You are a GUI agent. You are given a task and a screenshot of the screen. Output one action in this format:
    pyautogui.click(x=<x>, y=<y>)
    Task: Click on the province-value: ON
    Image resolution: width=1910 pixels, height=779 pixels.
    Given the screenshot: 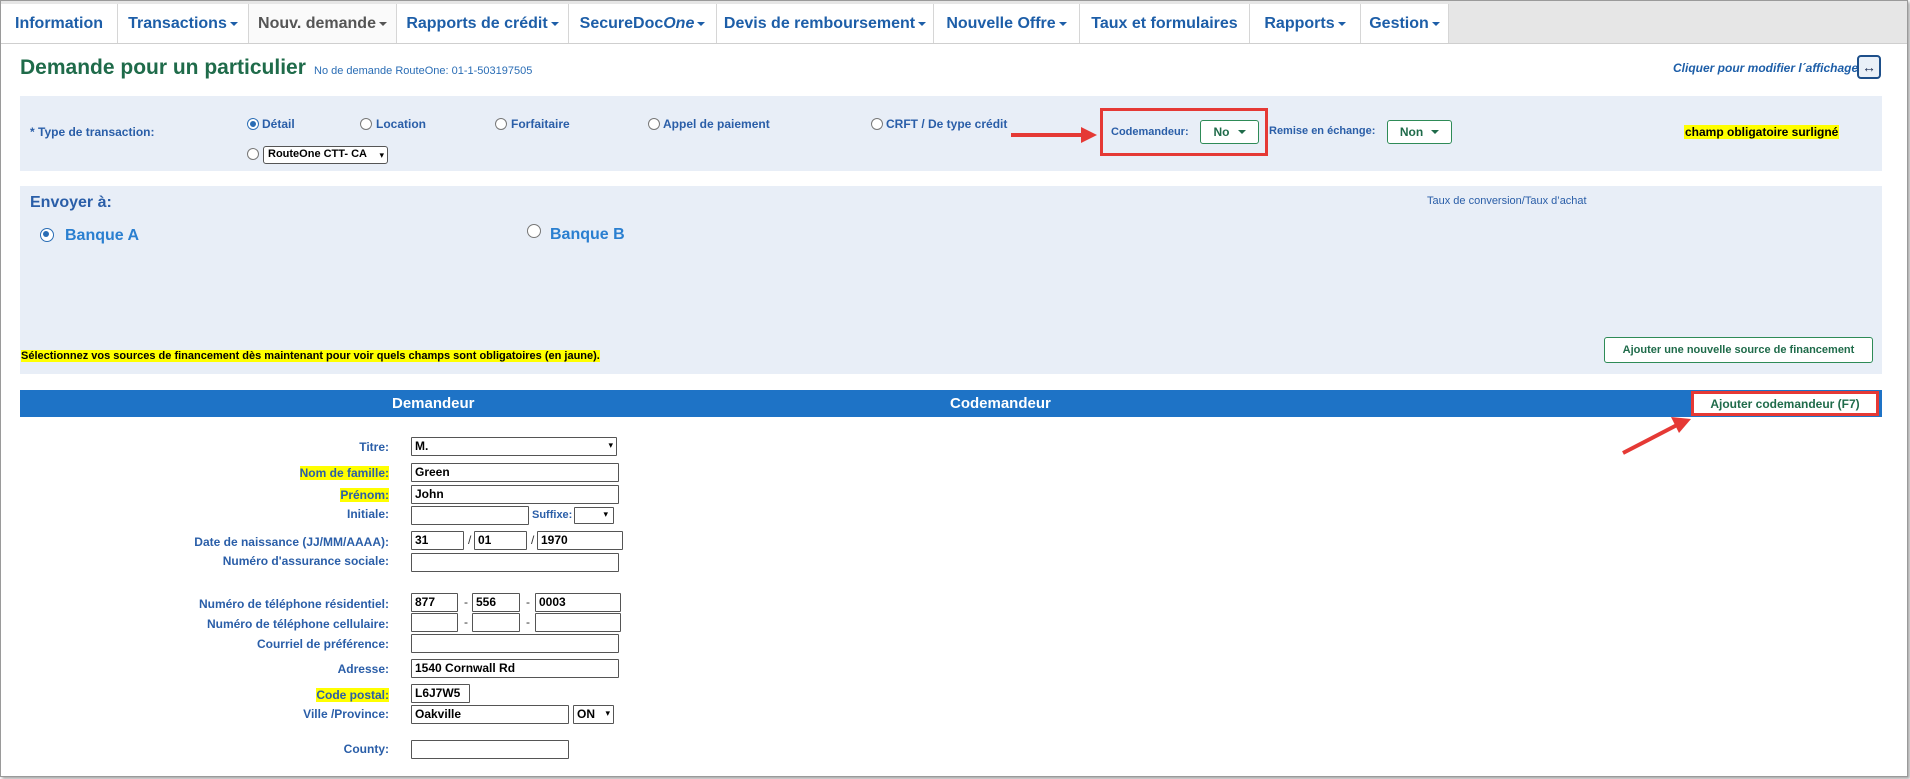 What is the action you would take?
    pyautogui.click(x=586, y=714)
    